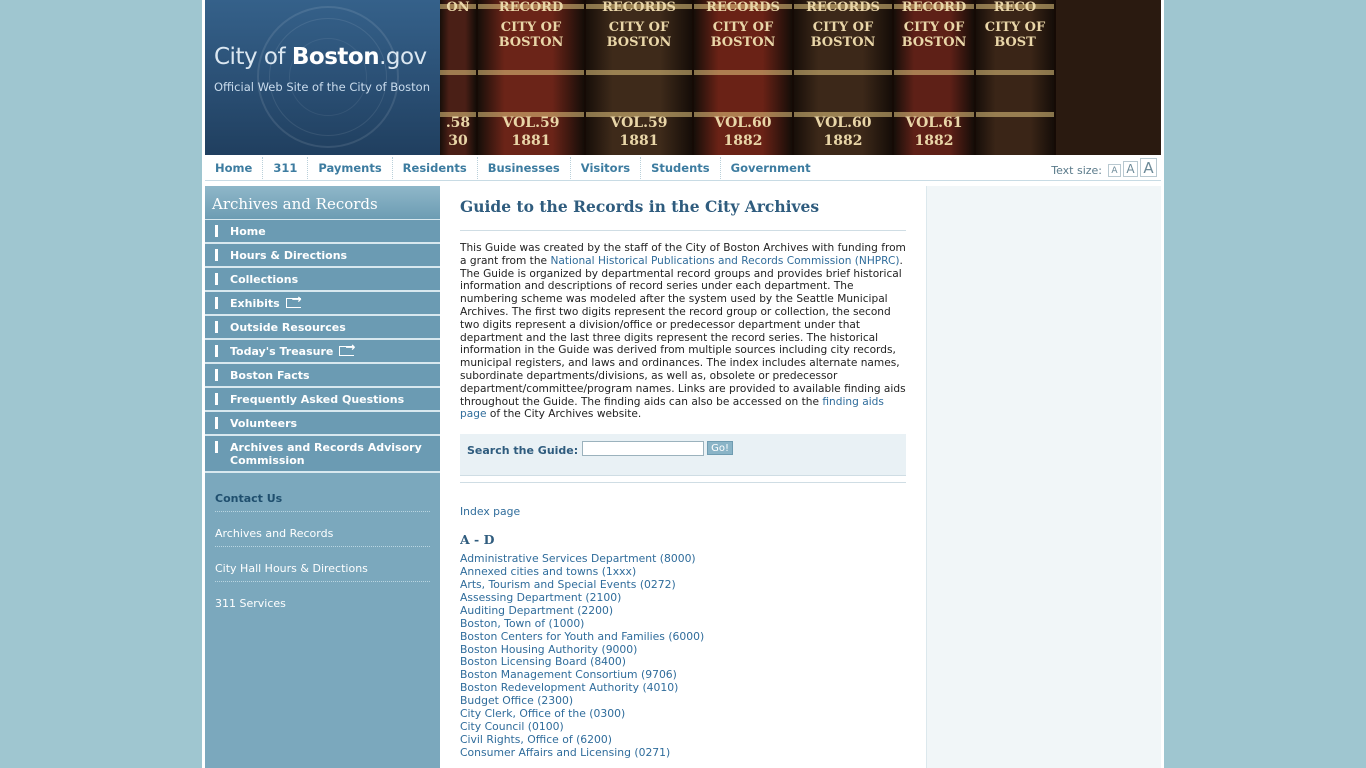 This screenshot has width=1366, height=768. I want to click on text-size-label: Text size:, so click(1076, 170).